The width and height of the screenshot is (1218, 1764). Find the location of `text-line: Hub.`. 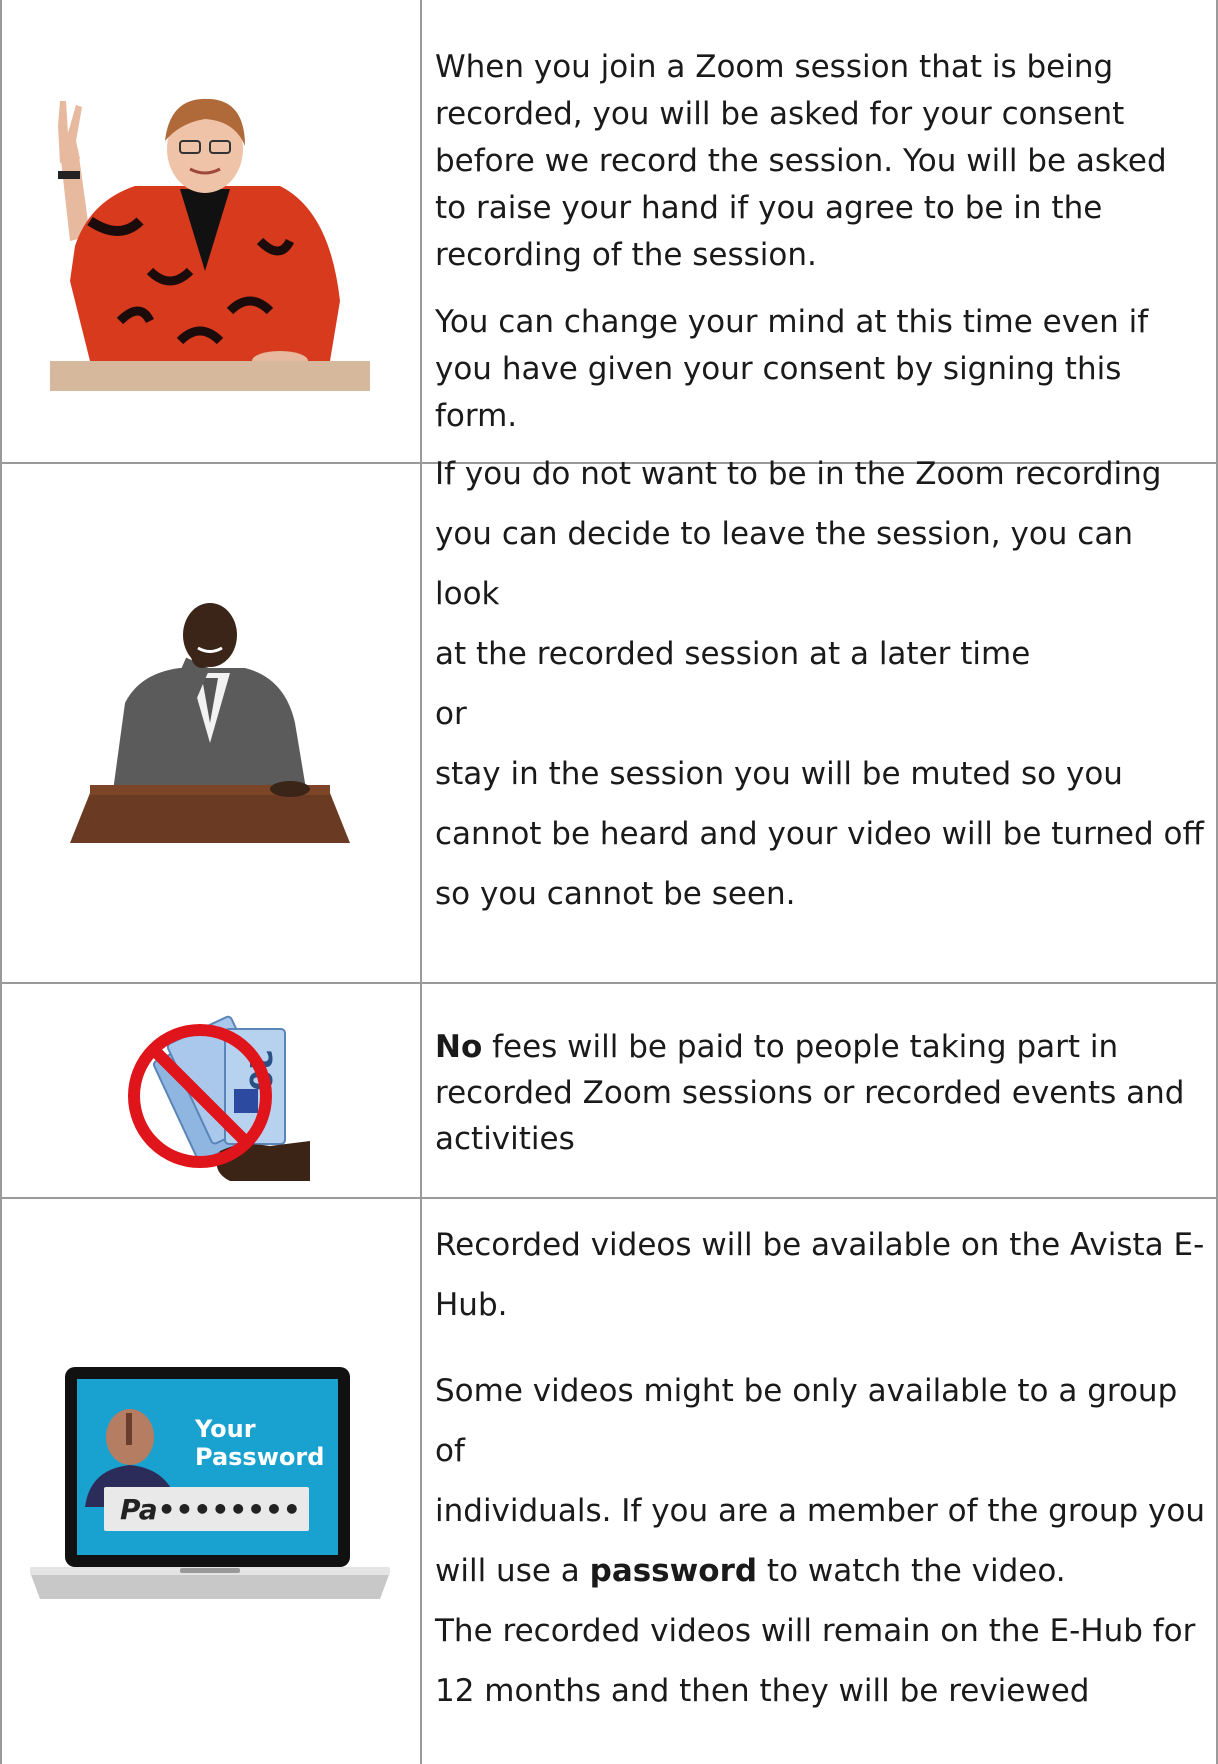

text-line: Hub. is located at coordinates (471, 1305).